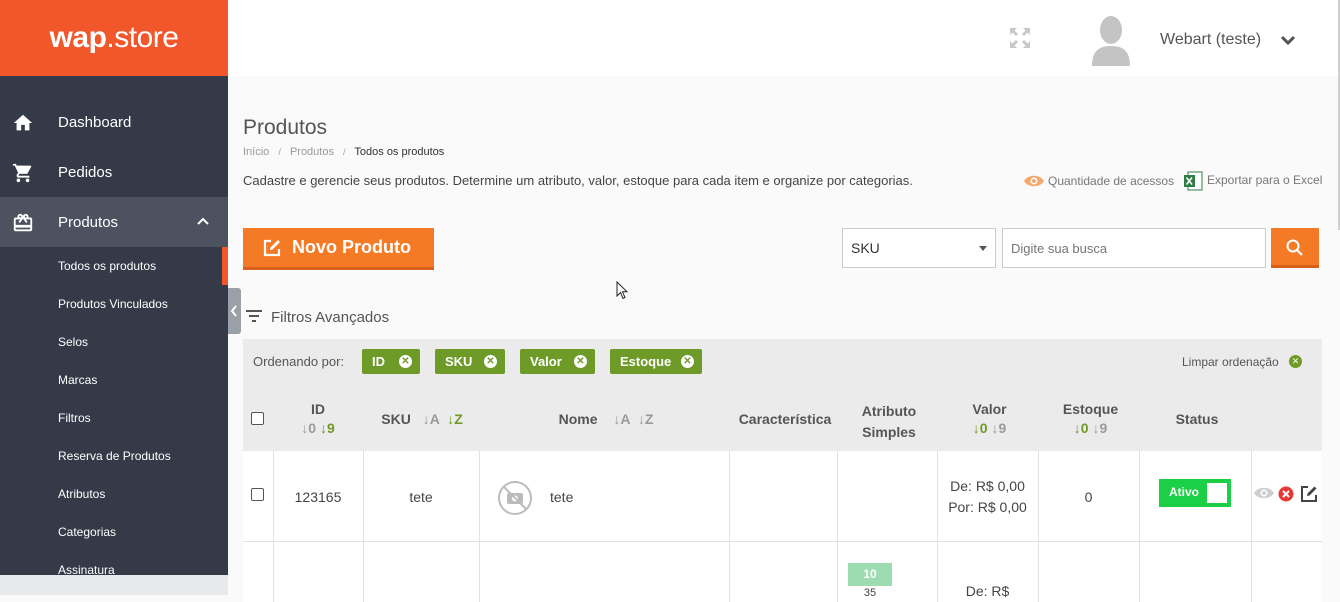 This screenshot has width=1340, height=602. I want to click on pill-label: SKU, so click(459, 361).